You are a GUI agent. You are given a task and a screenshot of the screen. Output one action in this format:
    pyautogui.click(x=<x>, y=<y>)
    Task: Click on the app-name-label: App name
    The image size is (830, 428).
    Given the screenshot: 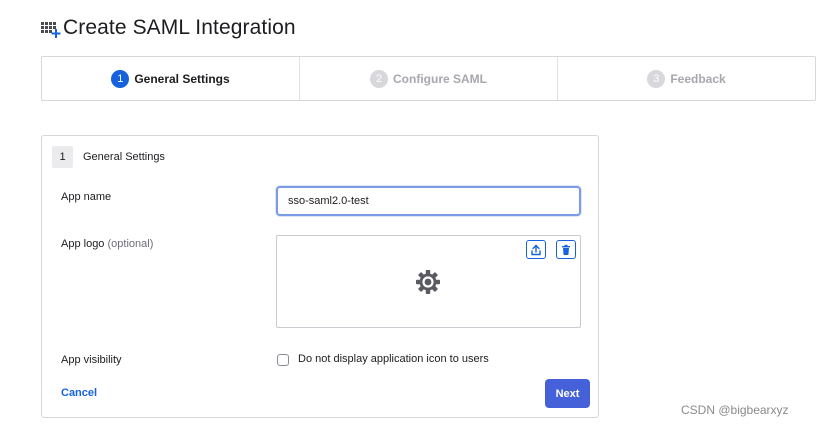 What is the action you would take?
    pyautogui.click(x=86, y=197)
    